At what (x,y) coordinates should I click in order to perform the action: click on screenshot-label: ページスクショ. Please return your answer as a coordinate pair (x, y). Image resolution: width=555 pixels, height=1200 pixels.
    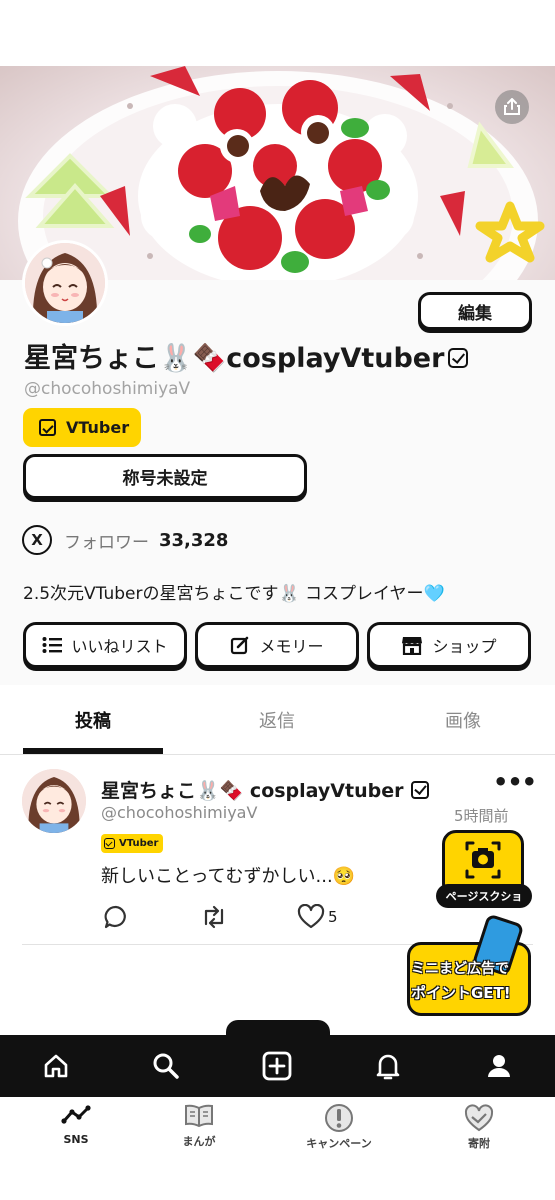
    Looking at the image, I should click on (484, 896).